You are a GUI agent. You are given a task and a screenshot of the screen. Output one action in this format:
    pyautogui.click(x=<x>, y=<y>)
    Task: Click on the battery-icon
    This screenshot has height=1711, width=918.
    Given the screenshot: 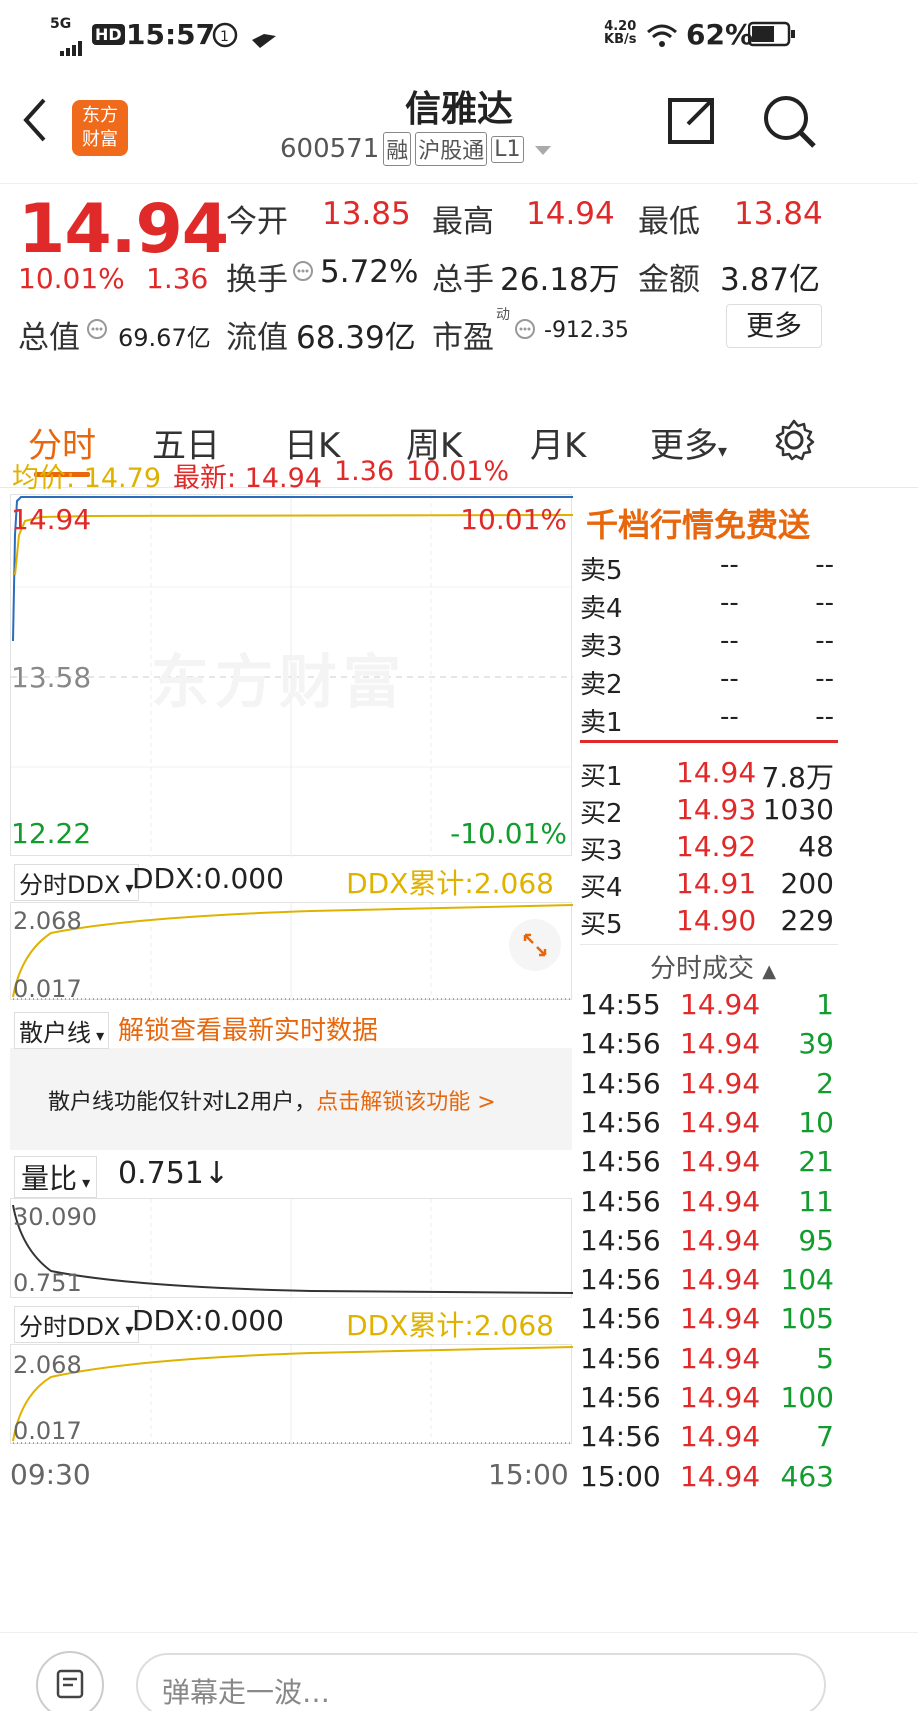 What is the action you would take?
    pyautogui.click(x=771, y=37)
    